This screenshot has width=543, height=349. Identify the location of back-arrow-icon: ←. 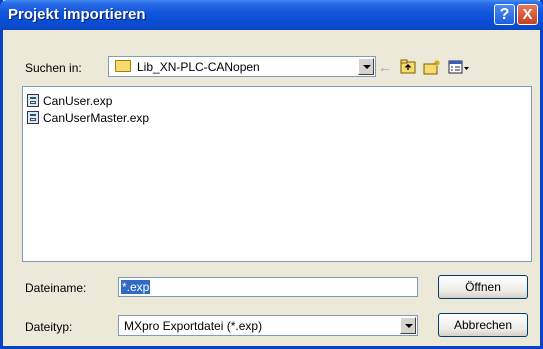
(385, 67).